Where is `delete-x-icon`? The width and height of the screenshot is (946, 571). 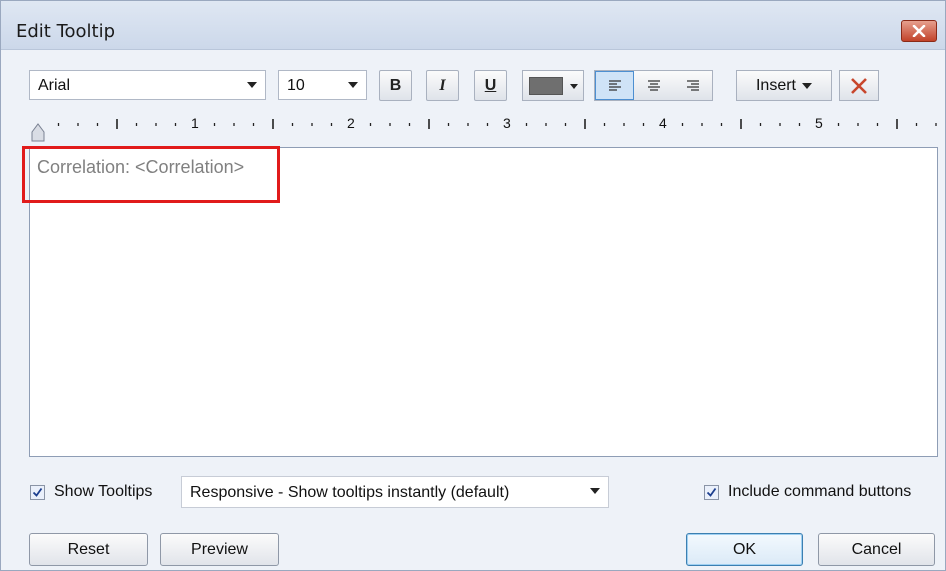
delete-x-icon is located at coordinates (859, 85).